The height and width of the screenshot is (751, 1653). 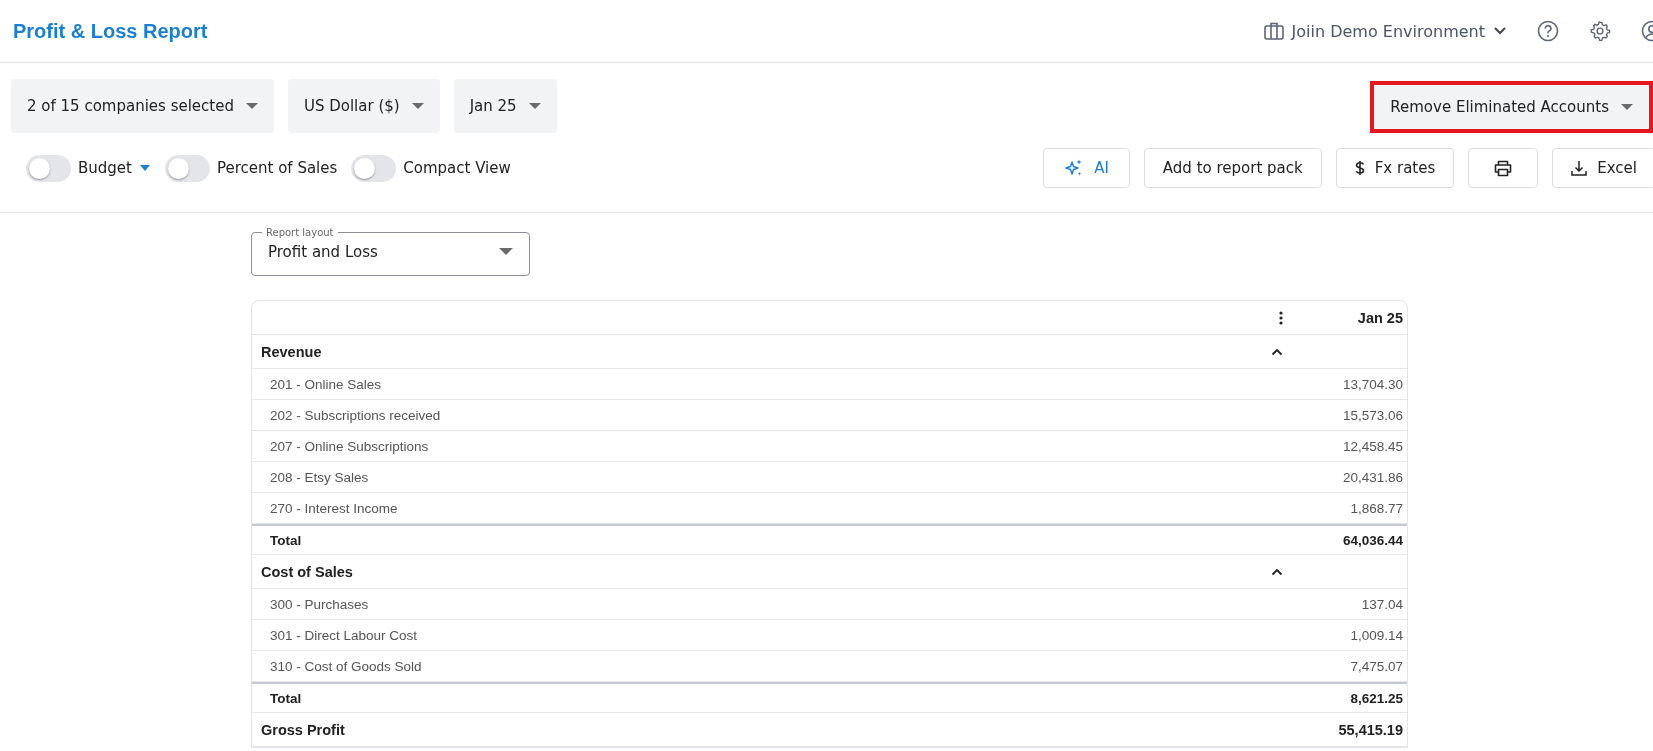 I want to click on summary-amount: 55,415.19, so click(x=1370, y=729).